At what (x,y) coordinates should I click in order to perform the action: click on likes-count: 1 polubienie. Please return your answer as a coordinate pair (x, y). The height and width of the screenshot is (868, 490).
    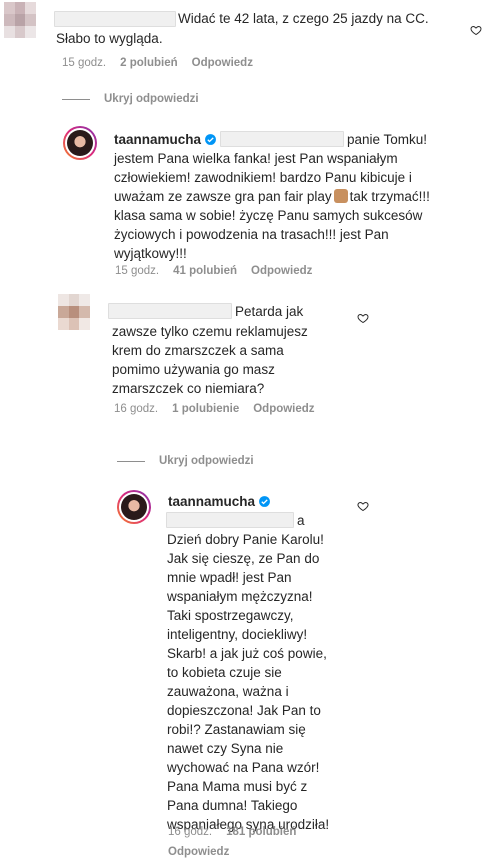
    Looking at the image, I should click on (205, 409).